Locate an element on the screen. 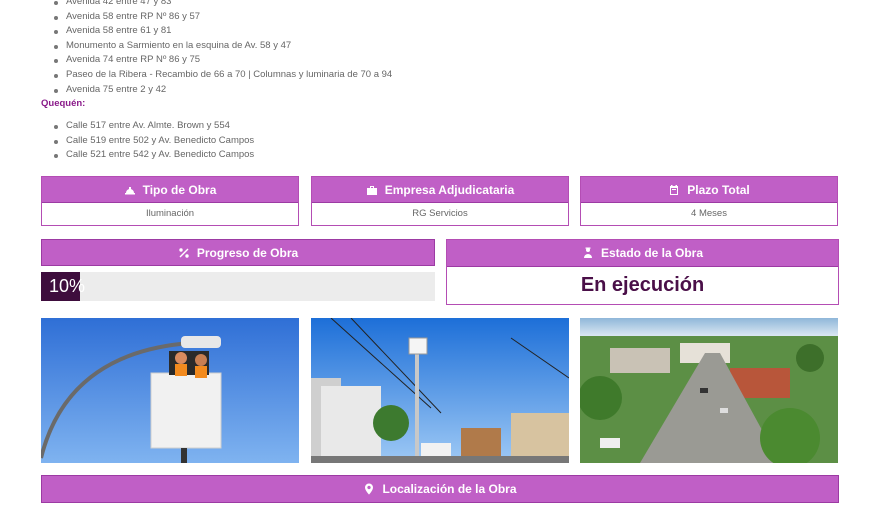 The height and width of the screenshot is (506, 880). percent-icon is located at coordinates (184, 252).